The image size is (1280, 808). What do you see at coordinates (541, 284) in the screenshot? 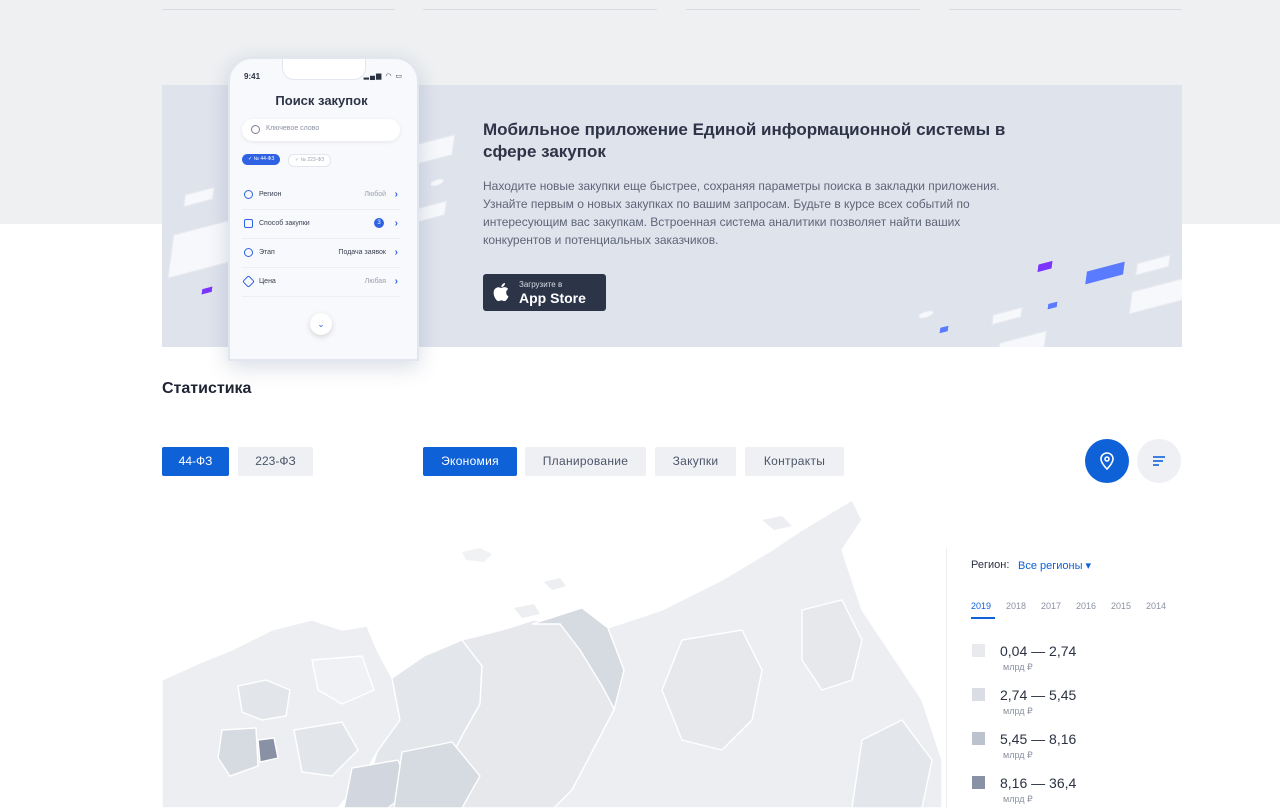
I see `app-store-caption: Загрузите в` at bounding box center [541, 284].